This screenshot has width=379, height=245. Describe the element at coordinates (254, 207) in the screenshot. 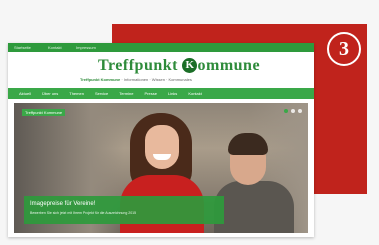

I see `man-coat` at that location.